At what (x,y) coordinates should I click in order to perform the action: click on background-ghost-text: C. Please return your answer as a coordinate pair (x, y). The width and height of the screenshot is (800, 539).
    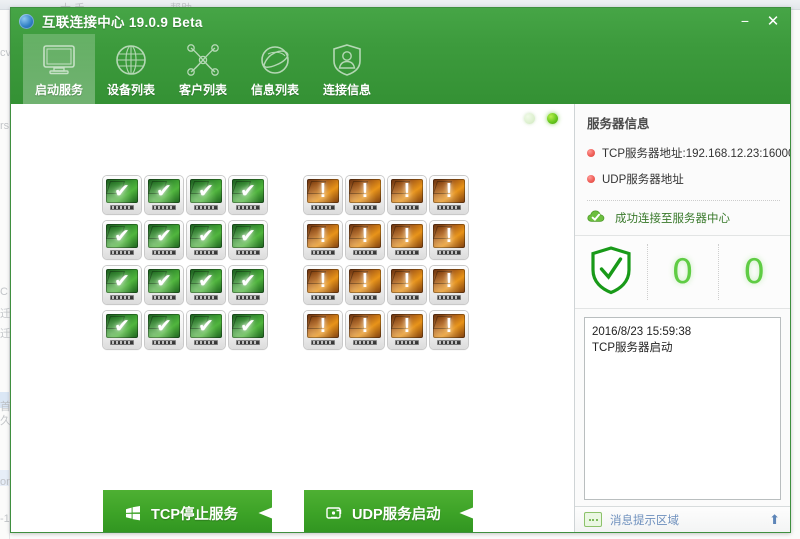
    Looking at the image, I should click on (4, 292).